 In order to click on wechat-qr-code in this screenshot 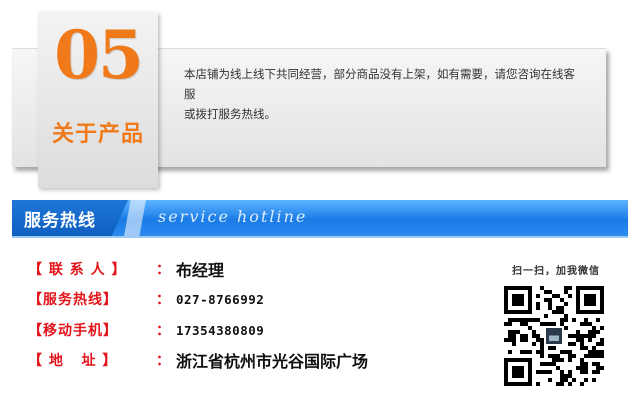, I will do `click(554, 336)`.